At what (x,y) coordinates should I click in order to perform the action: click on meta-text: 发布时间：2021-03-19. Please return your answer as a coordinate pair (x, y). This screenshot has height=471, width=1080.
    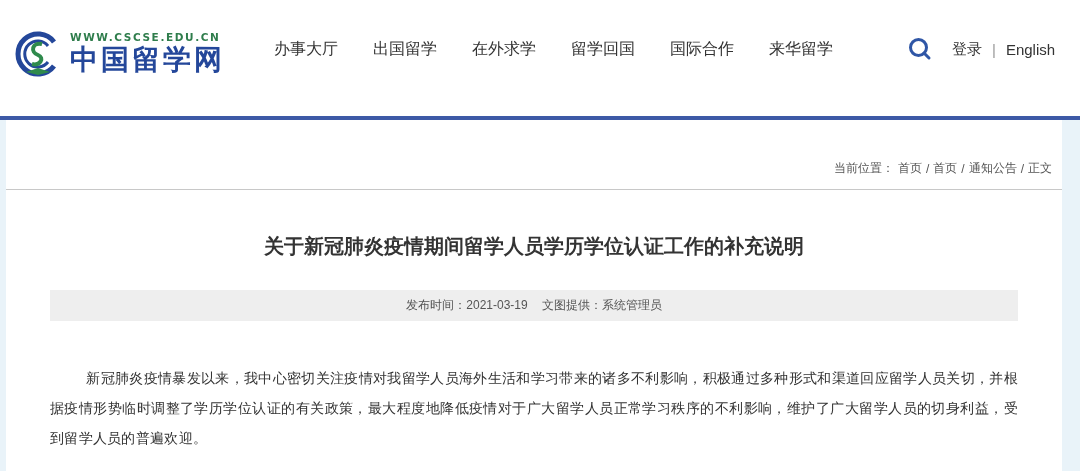
    Looking at the image, I should click on (467, 305).